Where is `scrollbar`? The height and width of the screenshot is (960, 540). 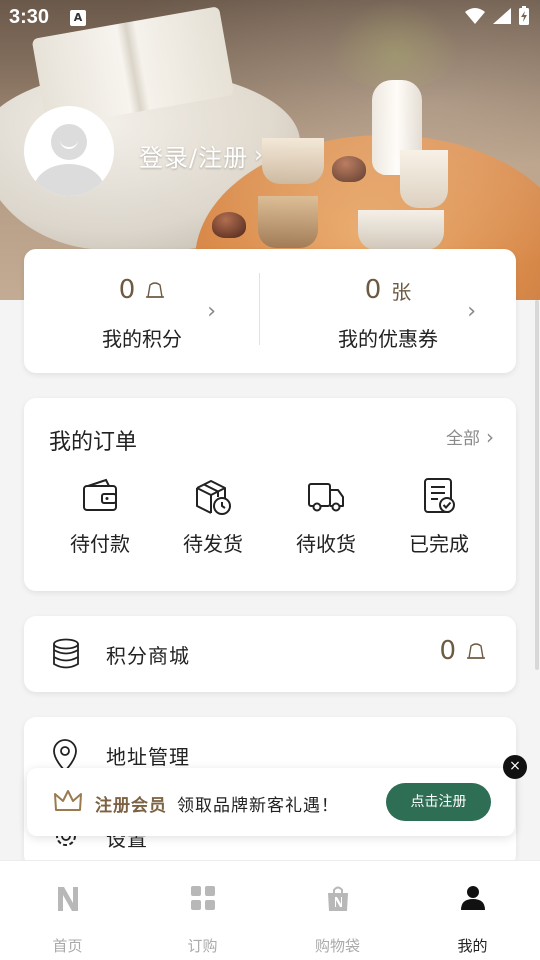 scrollbar is located at coordinates (537, 485).